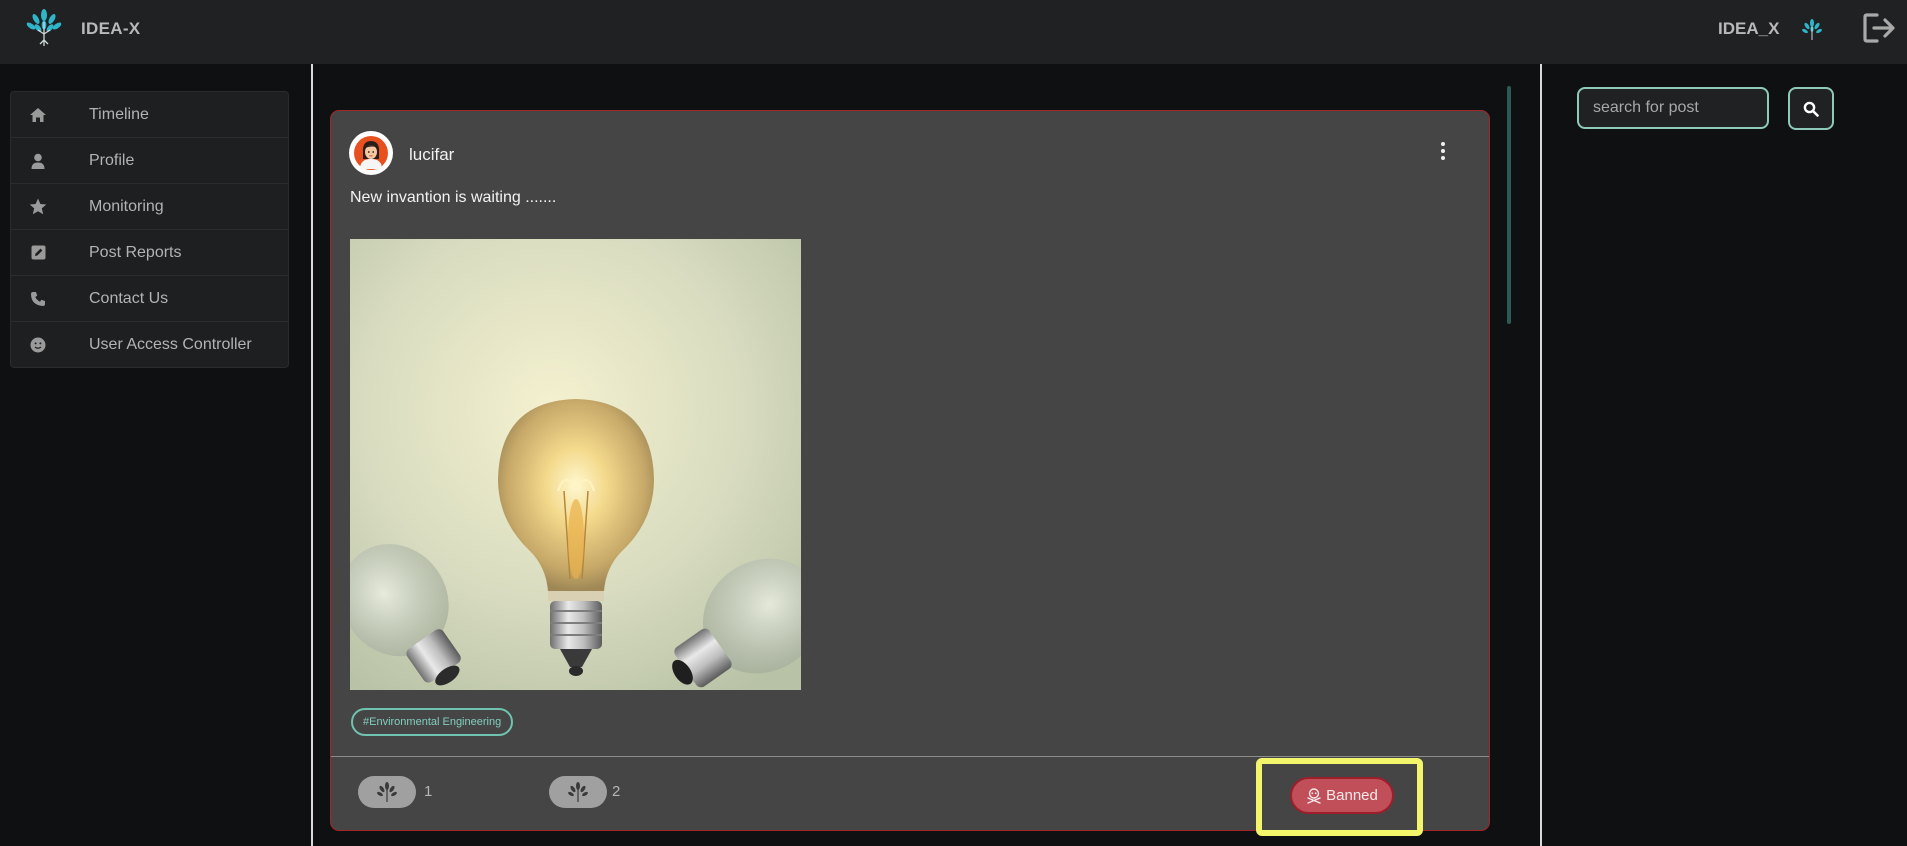  What do you see at coordinates (1880, 28) in the screenshot?
I see `logout-icon` at bounding box center [1880, 28].